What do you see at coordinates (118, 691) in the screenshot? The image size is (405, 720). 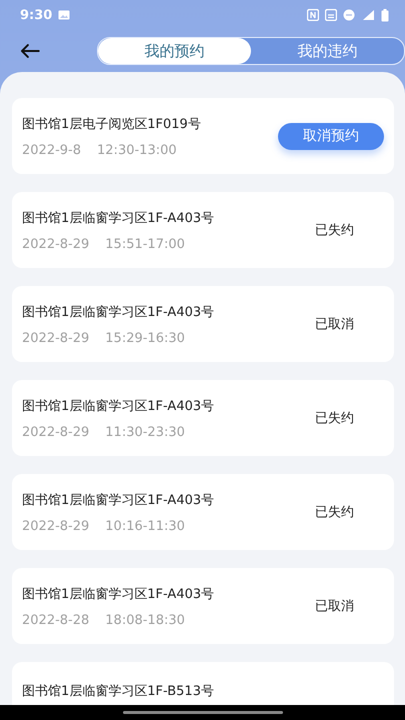 I see `seat-name: 图书馆1层临窗学习区1F-B513号` at bounding box center [118, 691].